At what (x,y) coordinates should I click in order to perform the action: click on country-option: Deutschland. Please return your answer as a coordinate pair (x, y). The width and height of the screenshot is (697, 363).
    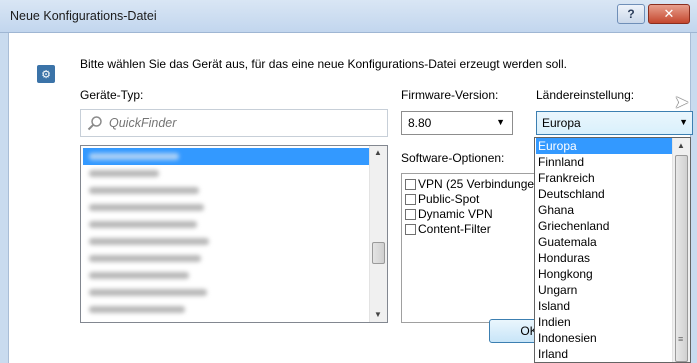
    Looking at the image, I should click on (604, 194).